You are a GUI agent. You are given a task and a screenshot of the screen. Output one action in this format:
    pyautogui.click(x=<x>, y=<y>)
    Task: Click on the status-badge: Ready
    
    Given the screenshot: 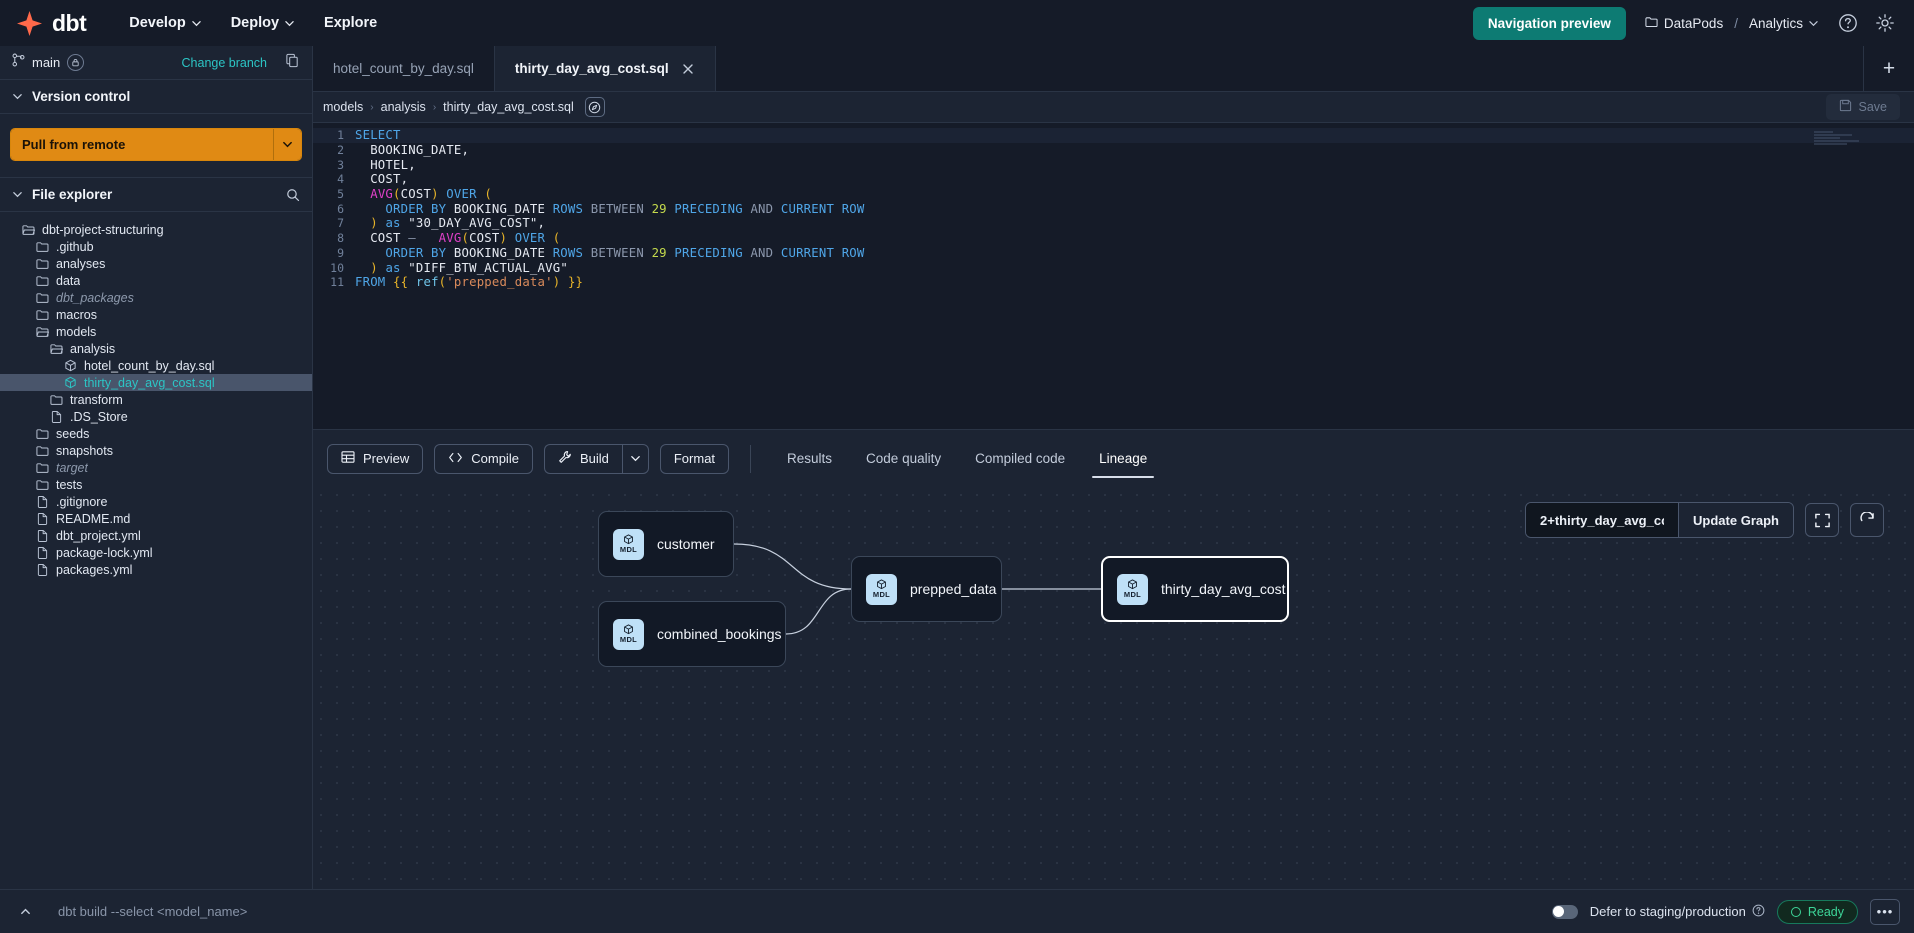 What is the action you would take?
    pyautogui.click(x=1817, y=911)
    